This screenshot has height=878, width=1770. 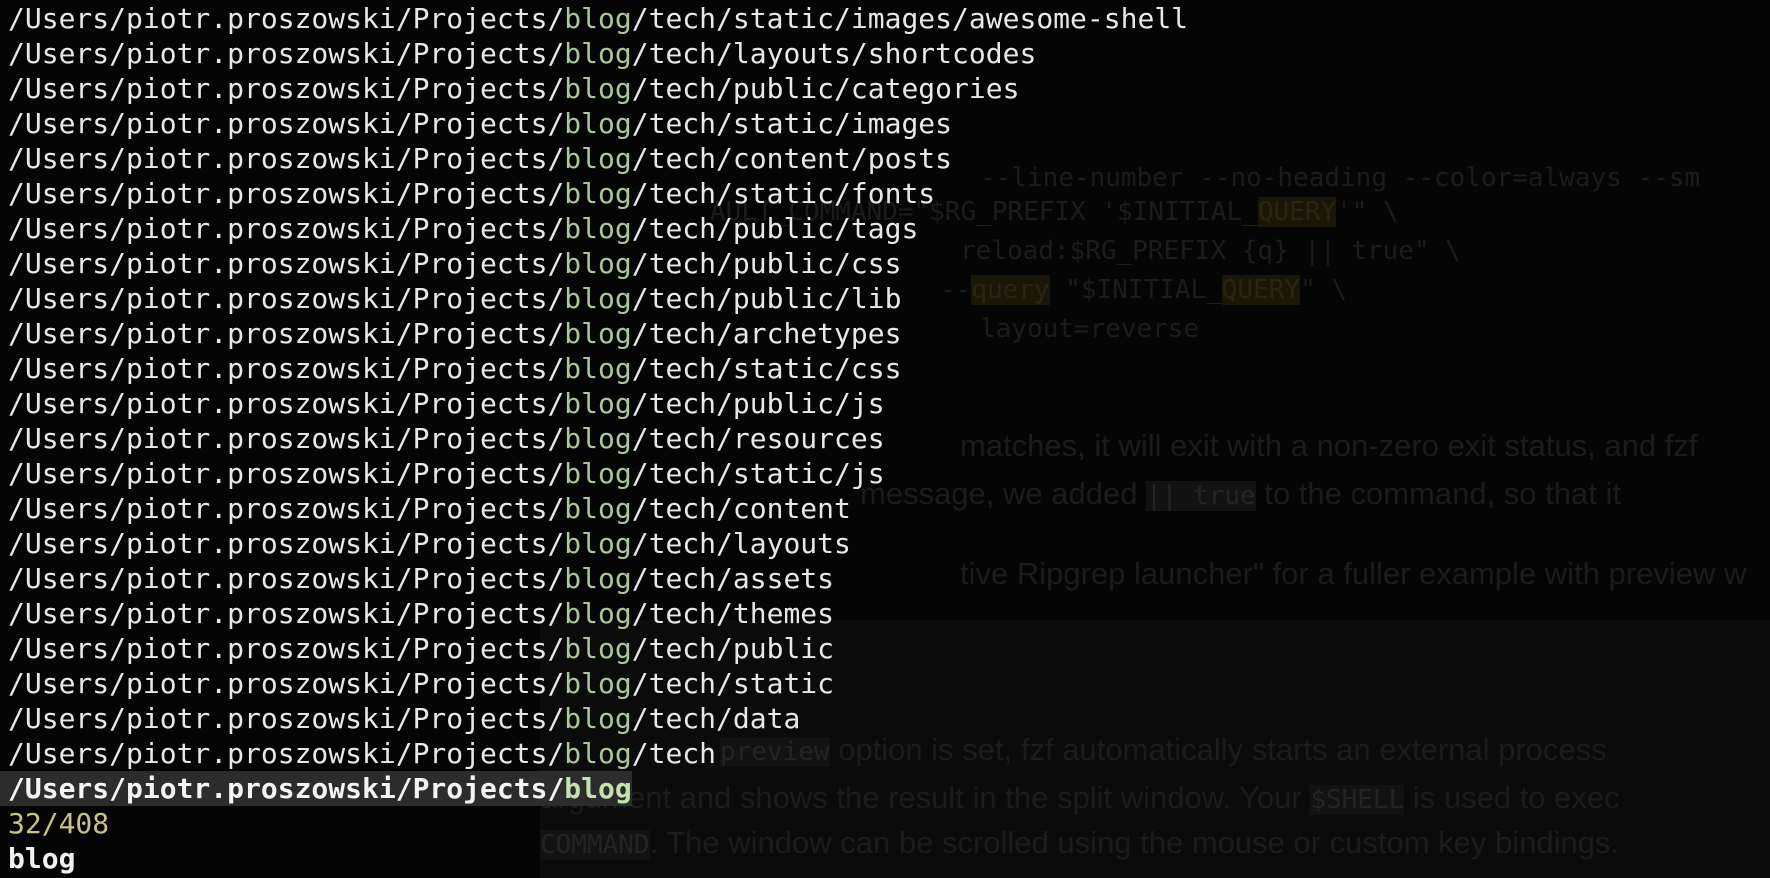 I want to click on selected-result: /Users/piotr.proszowski/Projects/blog, so click(x=316, y=788).